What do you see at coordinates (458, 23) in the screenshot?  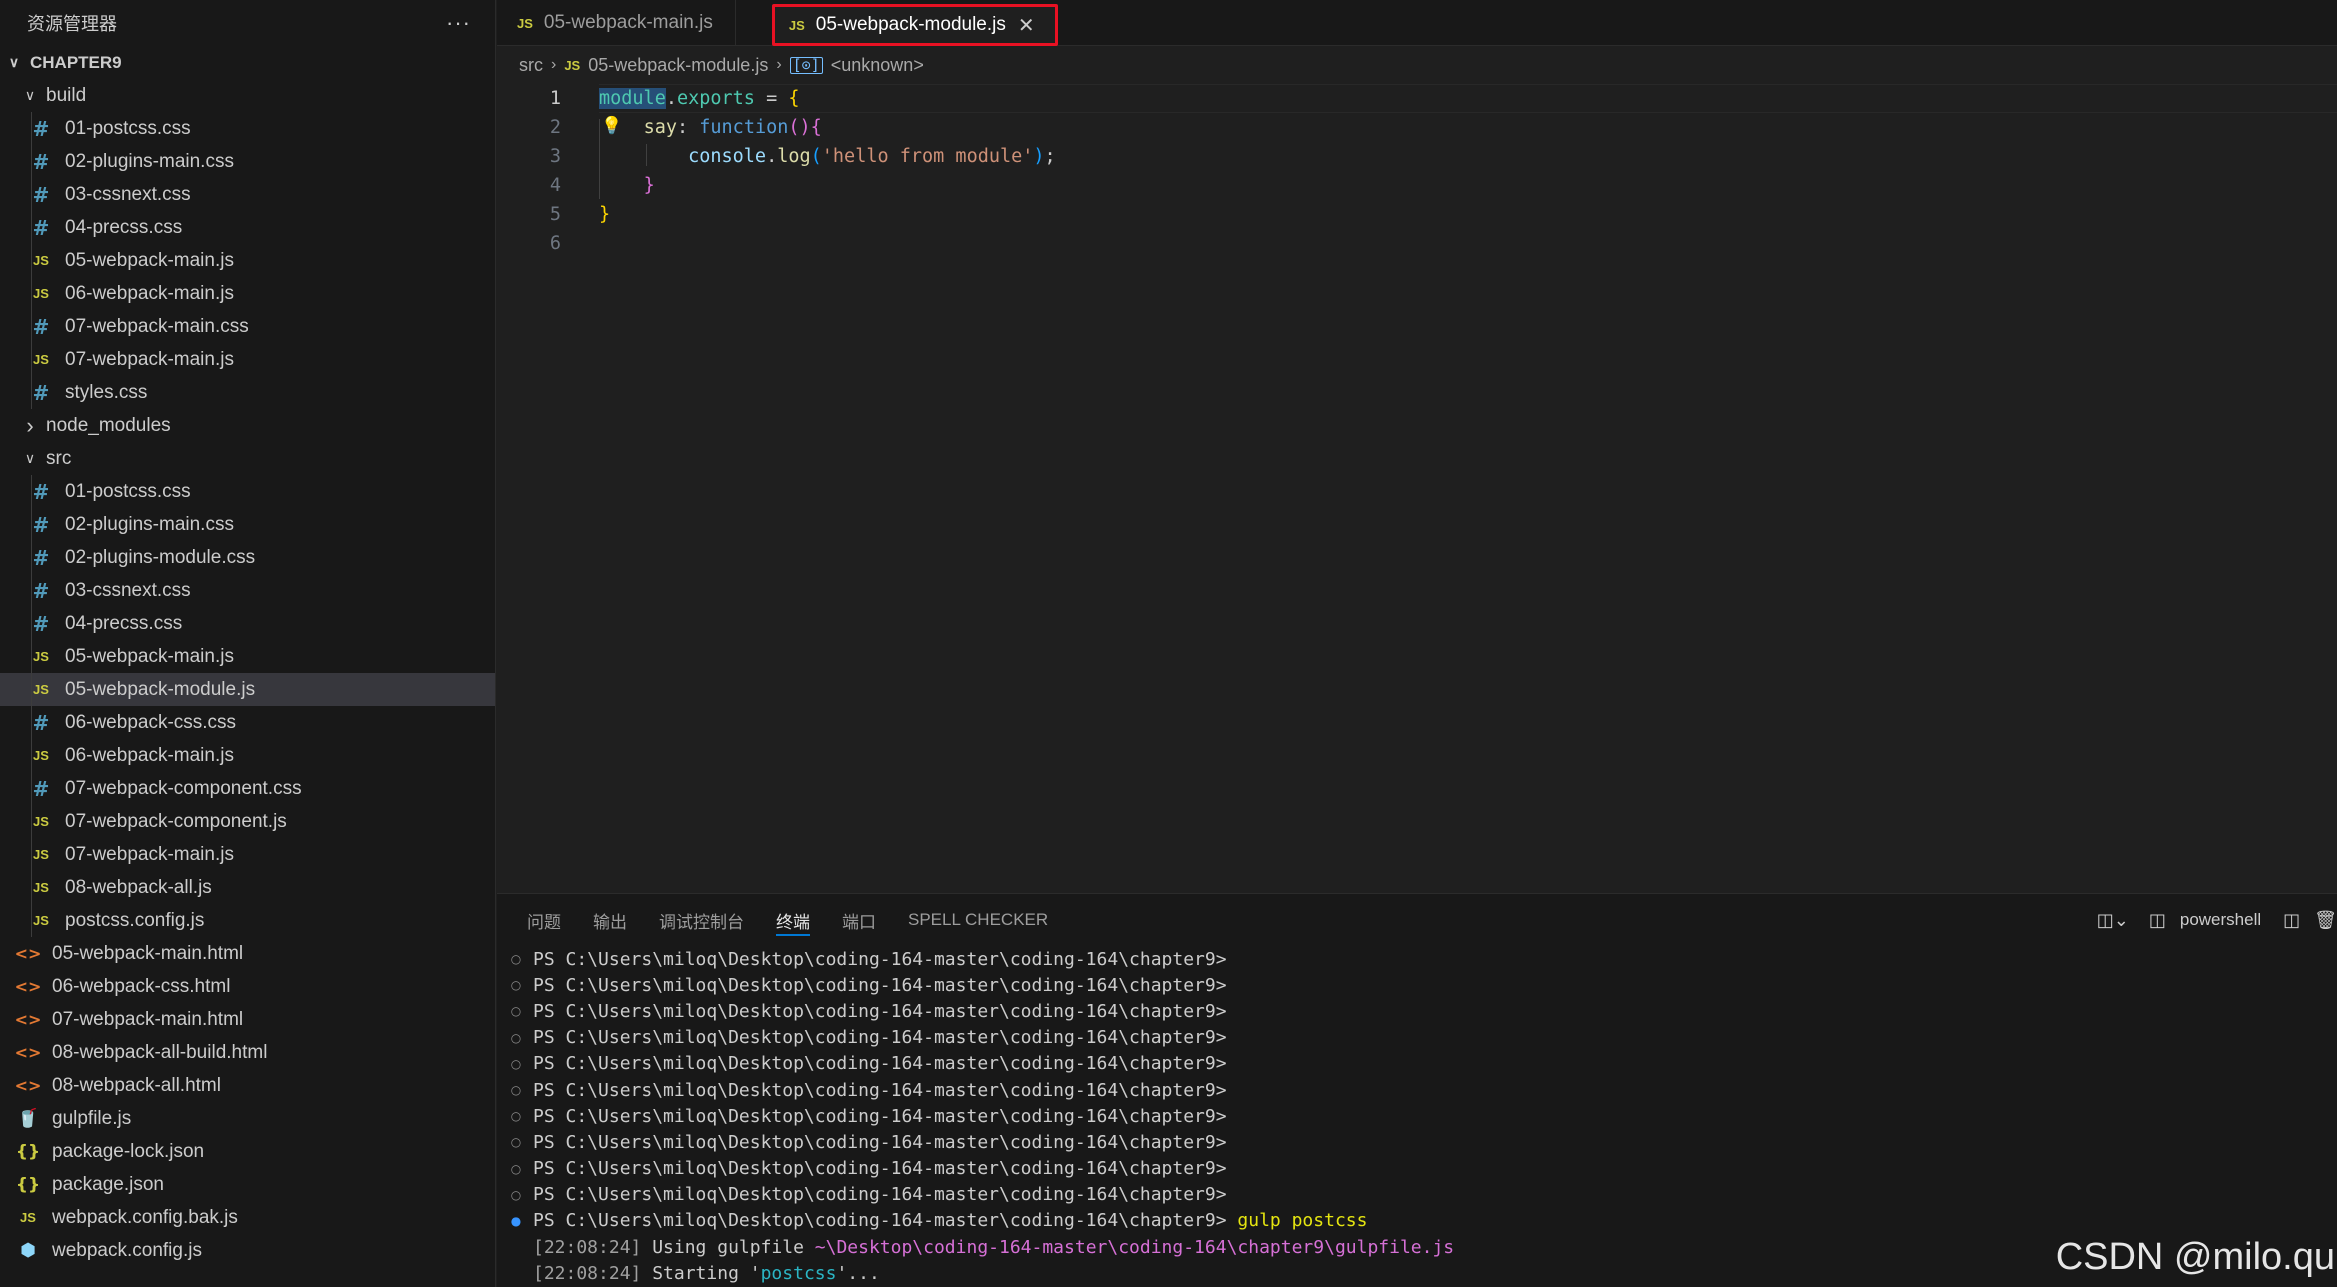 I see `more-actions-icon: ···` at bounding box center [458, 23].